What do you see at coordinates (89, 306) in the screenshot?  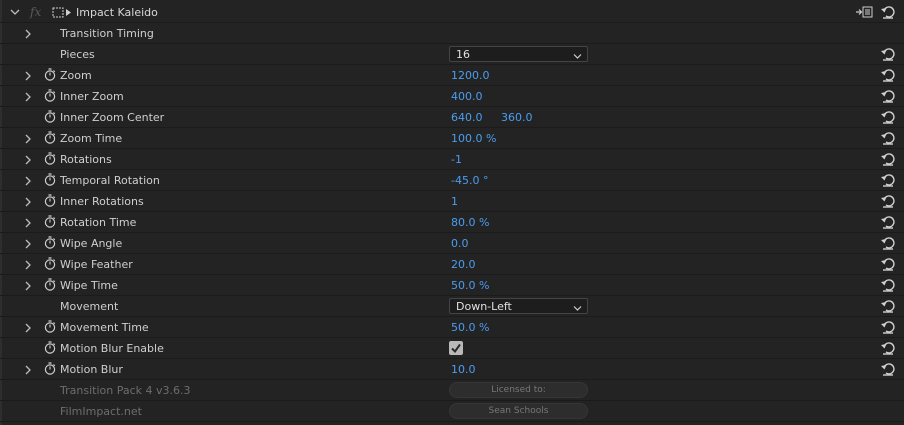 I see `param-label: Movement` at bounding box center [89, 306].